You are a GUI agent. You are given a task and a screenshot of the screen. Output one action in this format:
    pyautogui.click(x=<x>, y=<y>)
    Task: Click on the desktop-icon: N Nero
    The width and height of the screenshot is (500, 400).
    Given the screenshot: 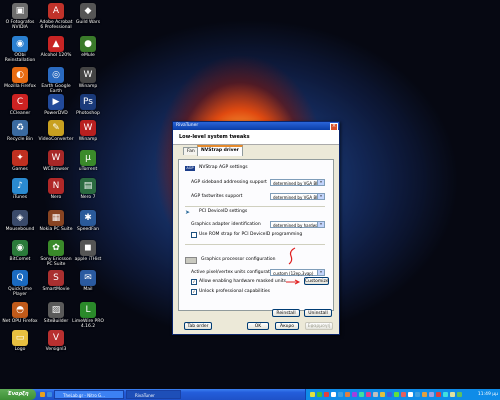 What is the action you would take?
    pyautogui.click(x=56, y=189)
    